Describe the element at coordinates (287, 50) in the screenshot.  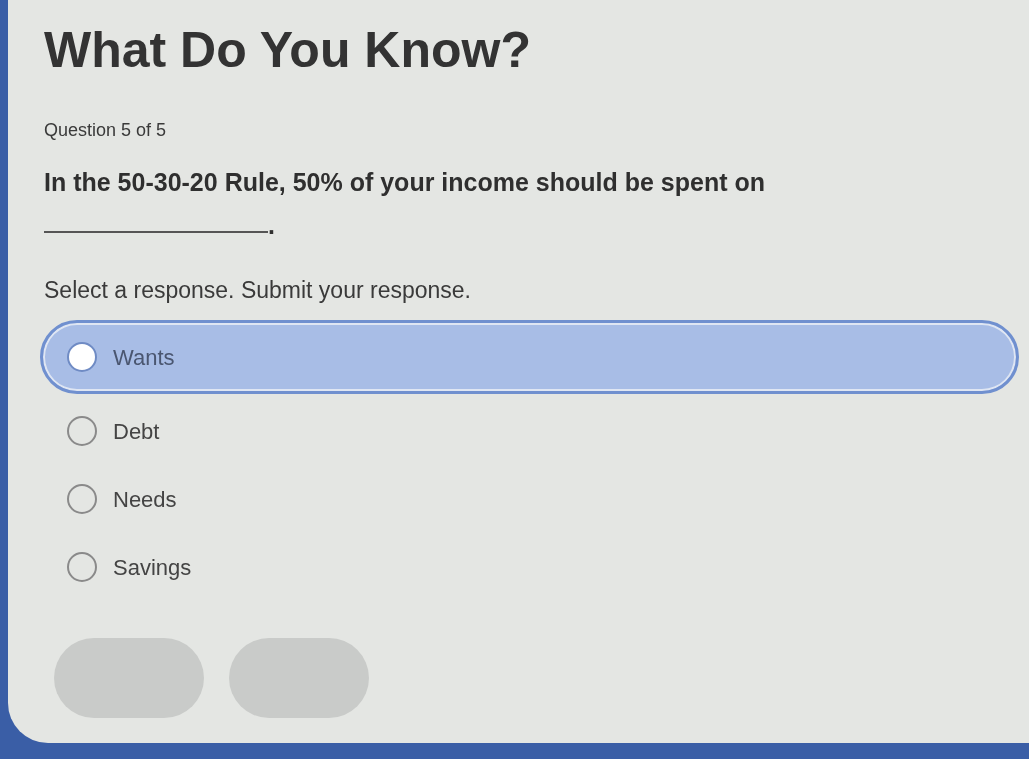
I see `quiz-title: What Do You Know?` at that location.